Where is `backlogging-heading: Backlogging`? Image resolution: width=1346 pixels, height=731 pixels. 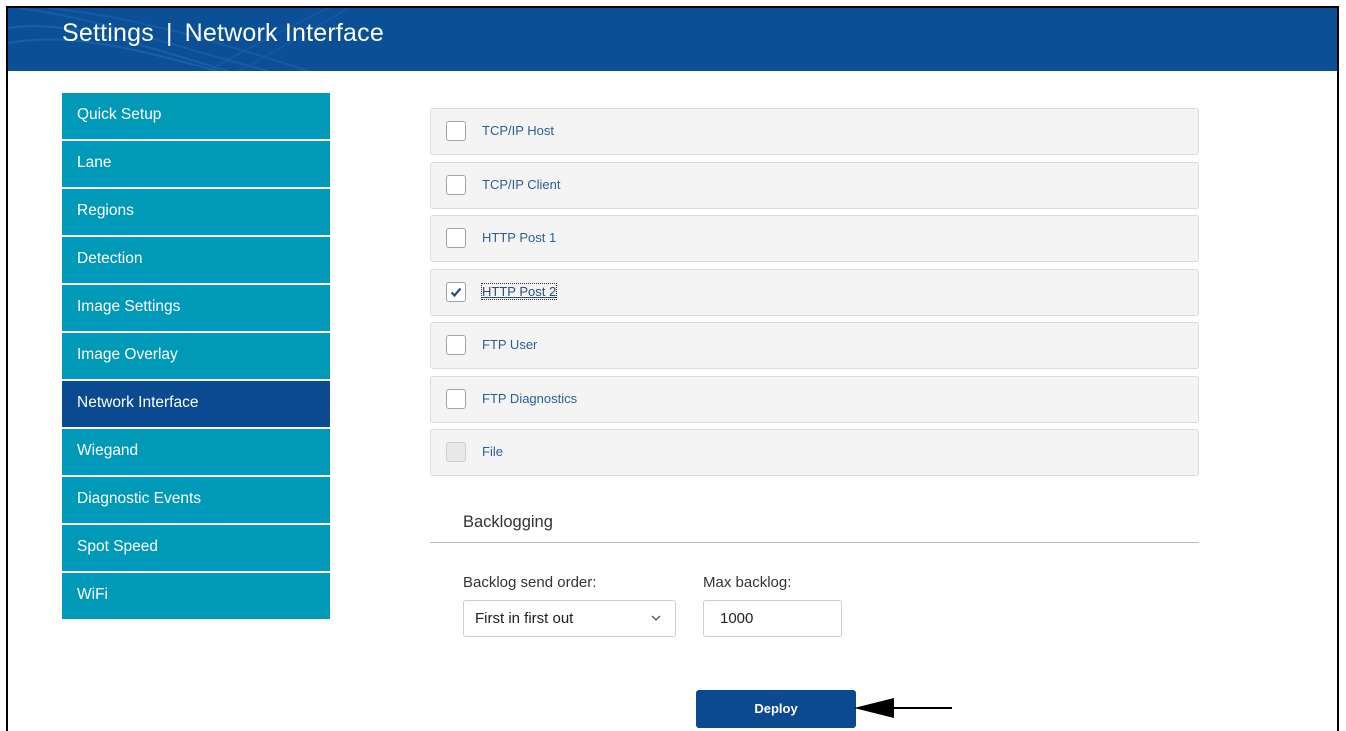
backlogging-heading: Backlogging is located at coordinates (508, 522).